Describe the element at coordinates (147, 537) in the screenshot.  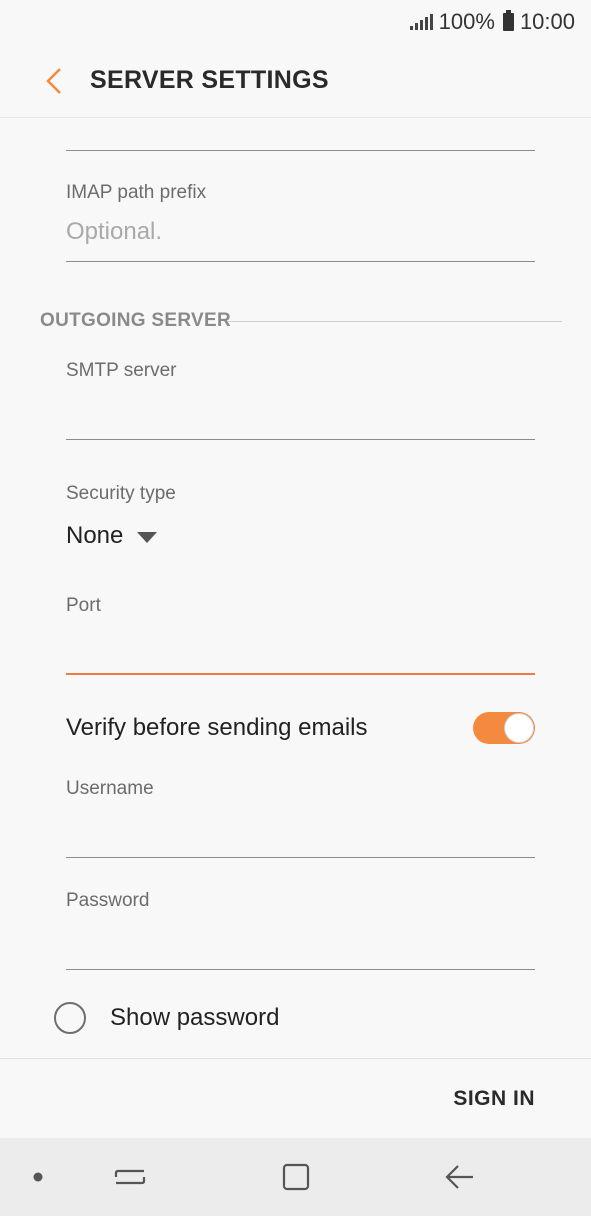
I see `dropdown-arrow-icon` at that location.